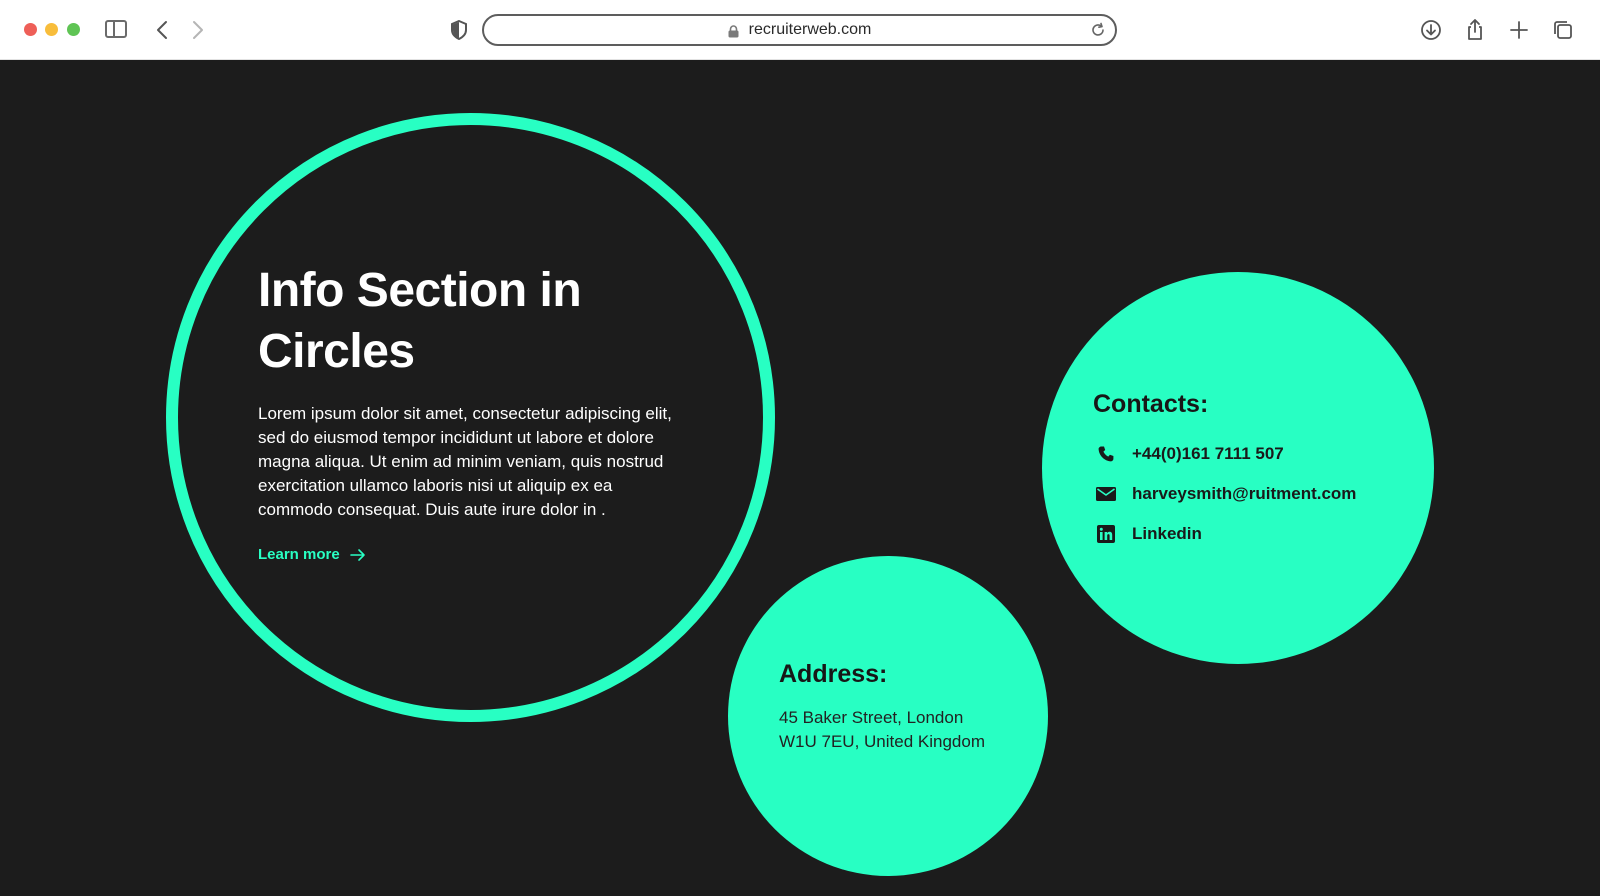 Image resolution: width=1600 pixels, height=896 pixels. I want to click on email-address: harveysmith@ruitment.com, so click(1244, 493).